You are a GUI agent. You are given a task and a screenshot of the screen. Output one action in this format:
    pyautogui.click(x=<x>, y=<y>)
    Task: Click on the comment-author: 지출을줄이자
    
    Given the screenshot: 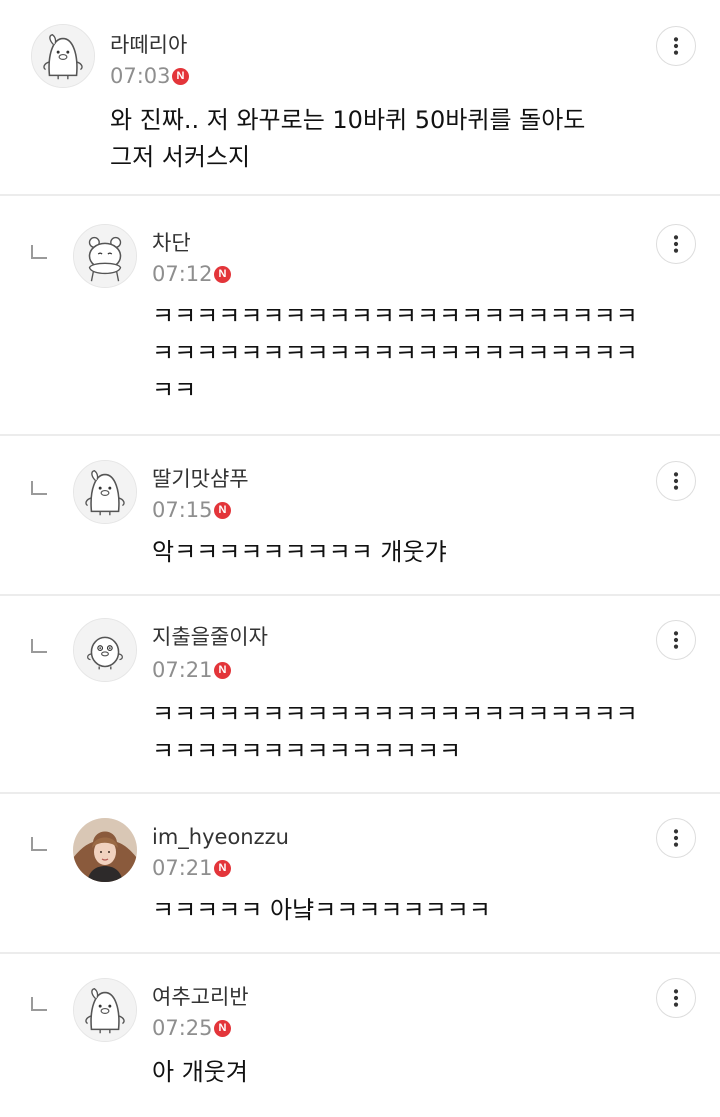 What is the action you would take?
    pyautogui.click(x=210, y=637)
    